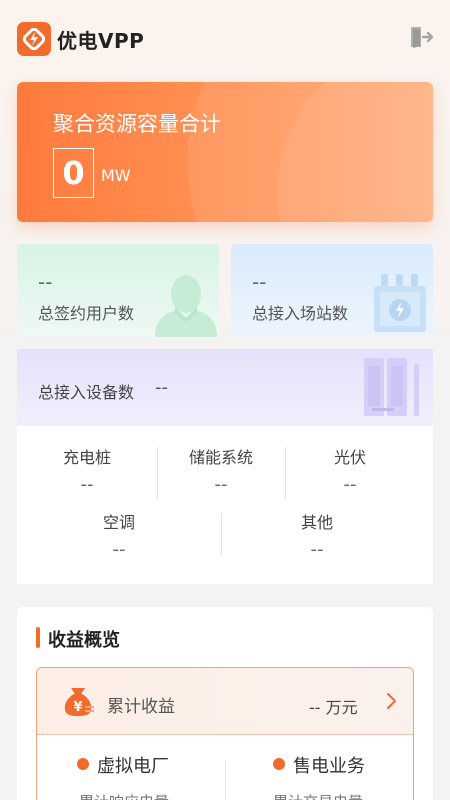 The image size is (450, 800). Describe the element at coordinates (350, 469) in the screenshot. I see `device-photovoltaic: 光伏 --` at that location.